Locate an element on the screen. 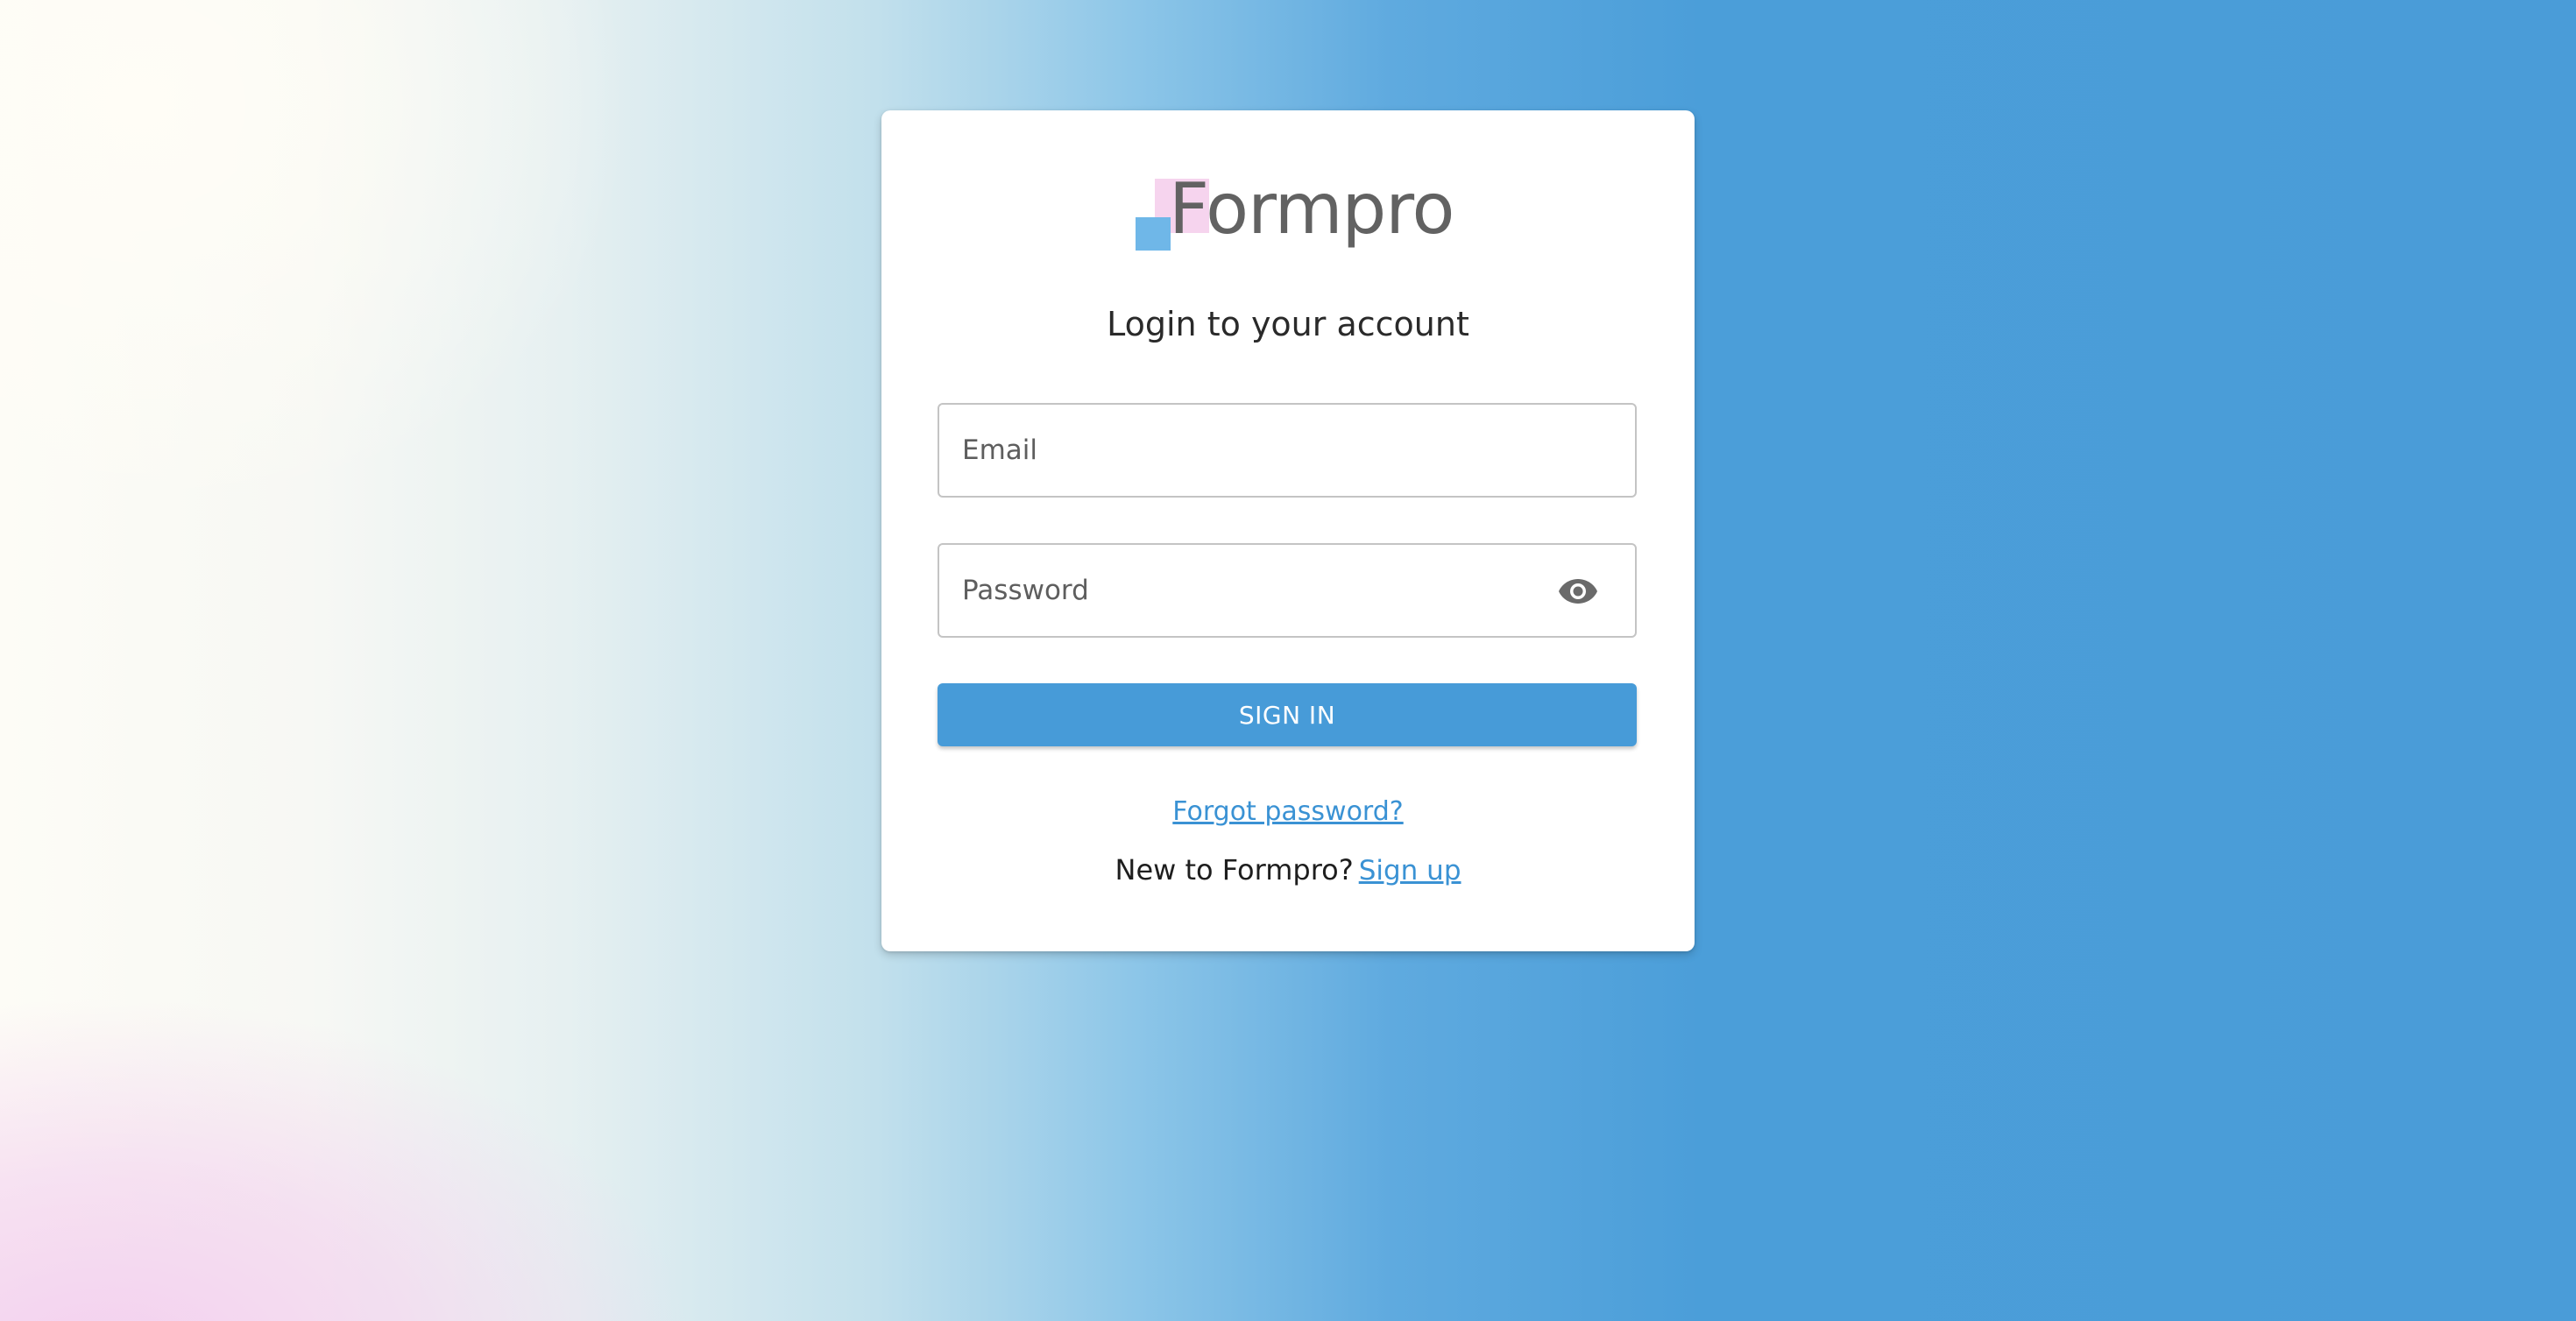 The width and height of the screenshot is (2576, 1321). logo-mark-blue-square is located at coordinates (1153, 234).